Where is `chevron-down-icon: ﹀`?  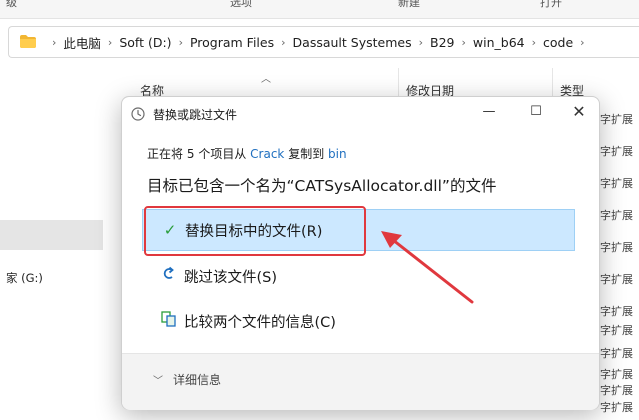 chevron-down-icon: ﹀ is located at coordinates (158, 381).